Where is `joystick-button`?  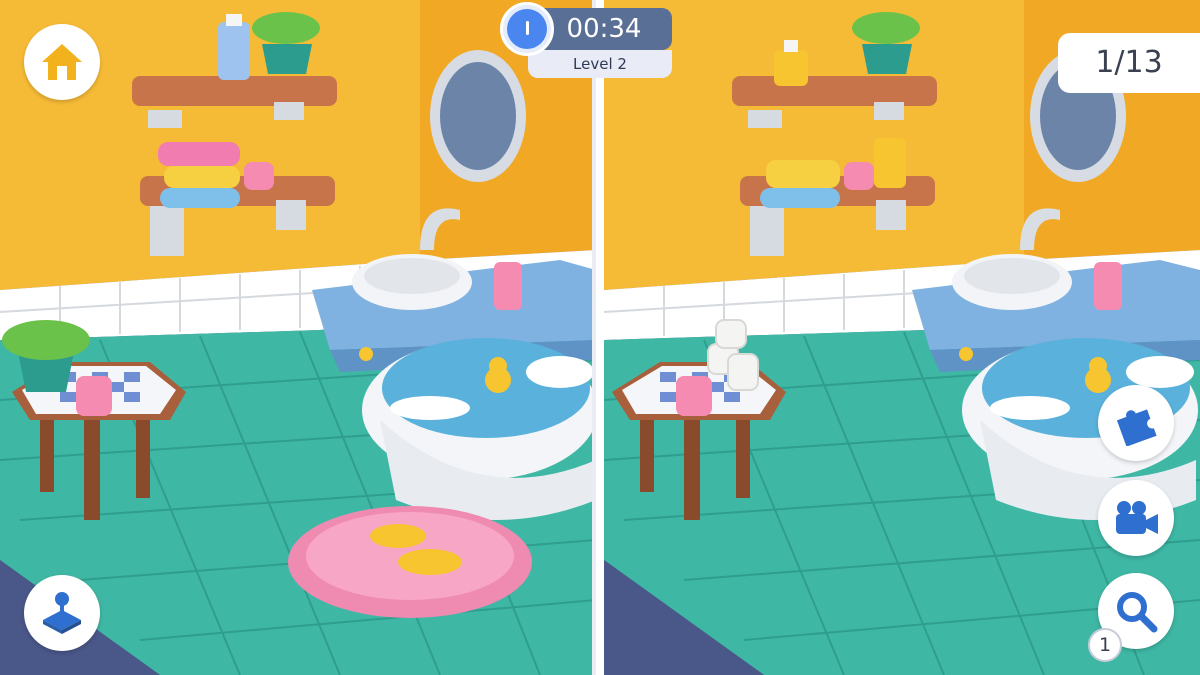 joystick-button is located at coordinates (62, 613).